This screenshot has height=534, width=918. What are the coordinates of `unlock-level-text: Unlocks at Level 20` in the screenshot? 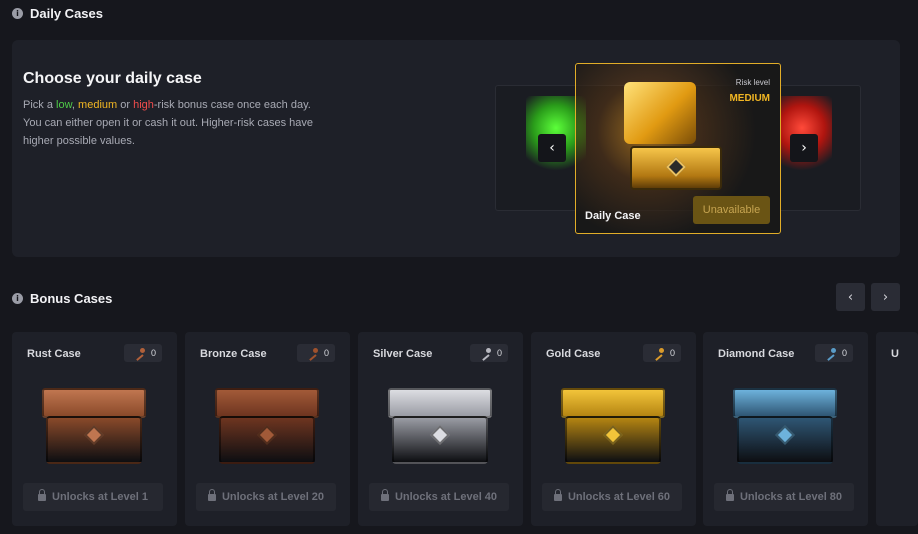 It's located at (273, 497).